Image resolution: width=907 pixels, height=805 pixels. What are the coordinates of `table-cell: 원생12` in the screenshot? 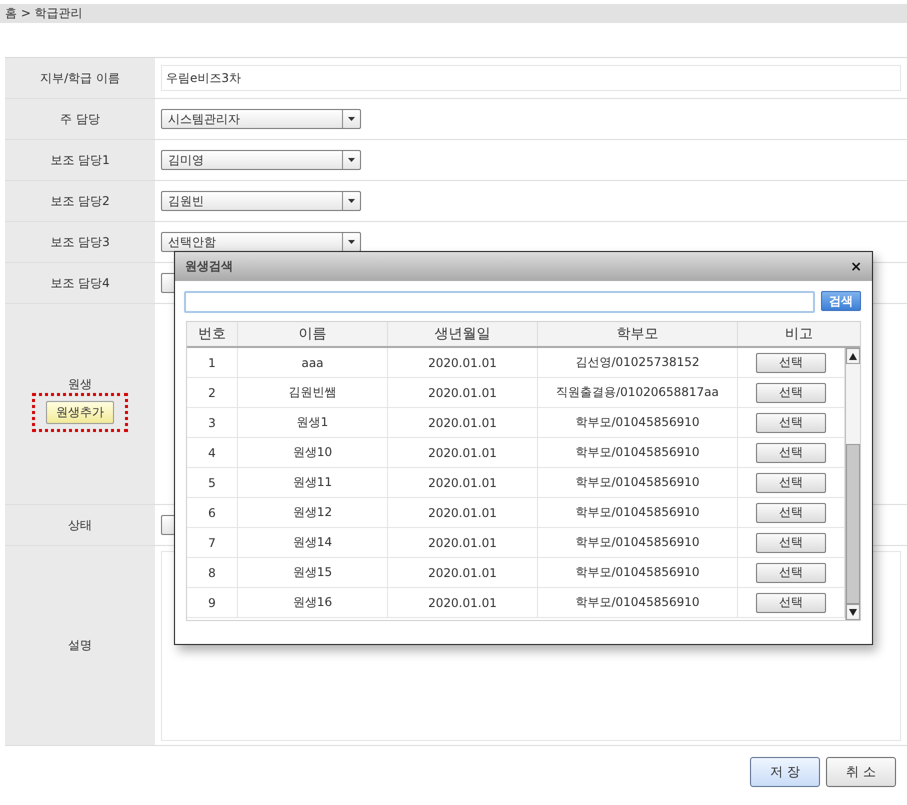 It's located at (313, 512).